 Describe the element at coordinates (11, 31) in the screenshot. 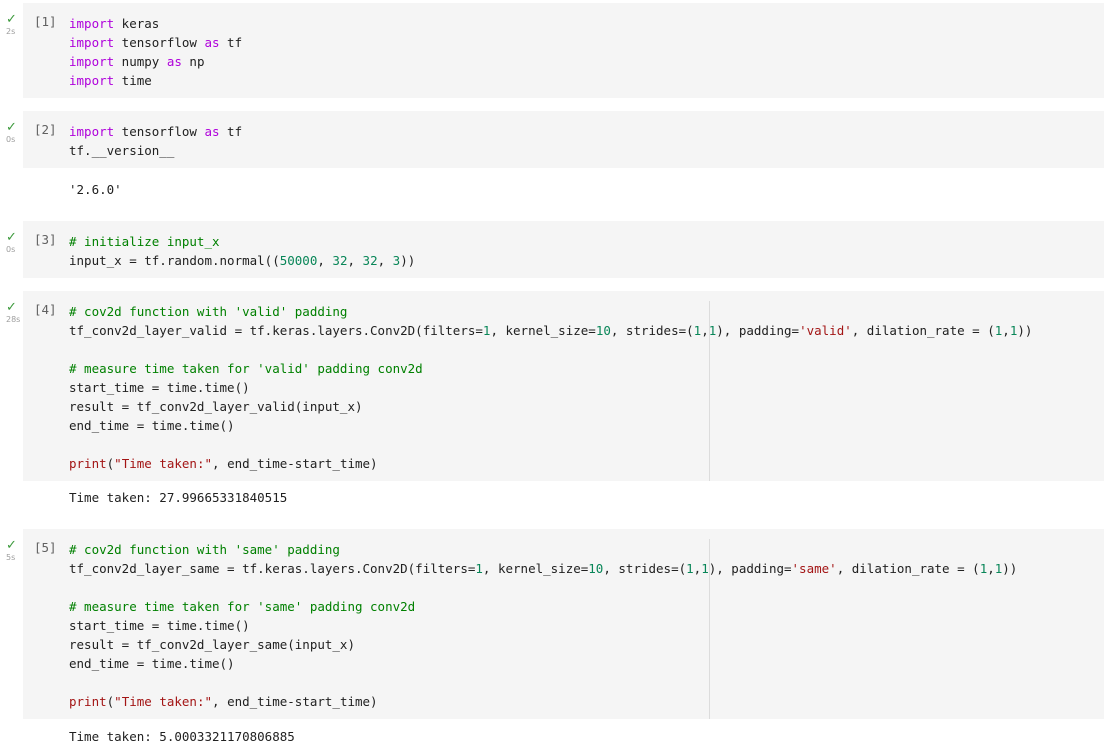

I see `run-duration: 2s` at that location.